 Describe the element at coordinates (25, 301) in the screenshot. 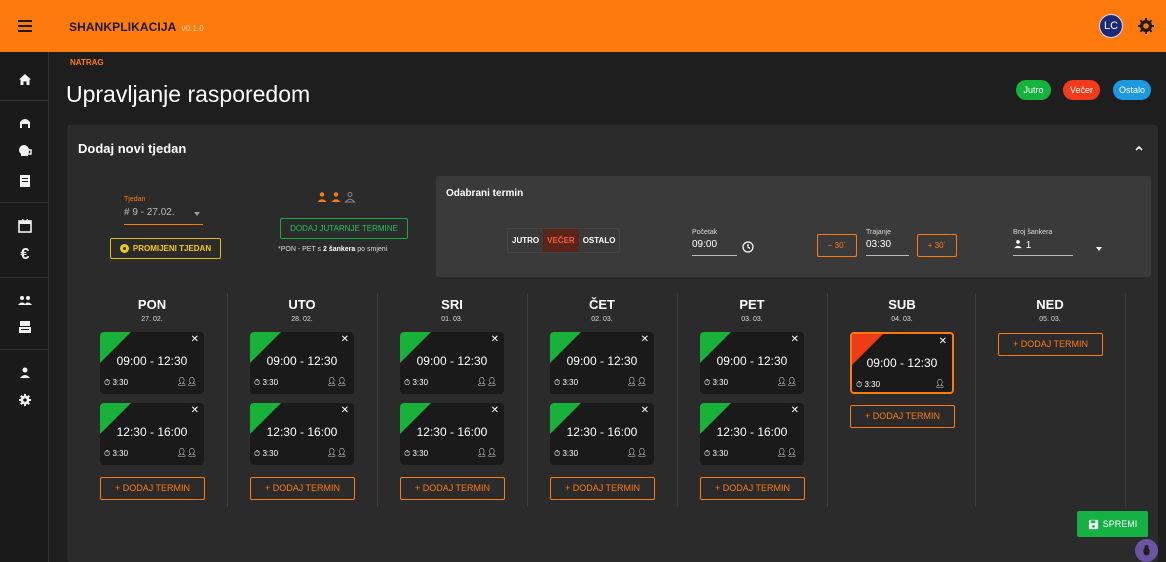

I see `group-icon` at that location.